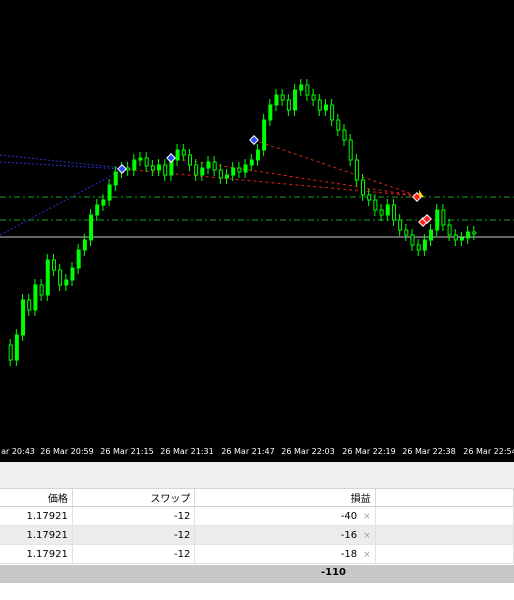 The image size is (514, 600). I want to click on time-tick-label: 26 Mar 21:47, so click(248, 451).